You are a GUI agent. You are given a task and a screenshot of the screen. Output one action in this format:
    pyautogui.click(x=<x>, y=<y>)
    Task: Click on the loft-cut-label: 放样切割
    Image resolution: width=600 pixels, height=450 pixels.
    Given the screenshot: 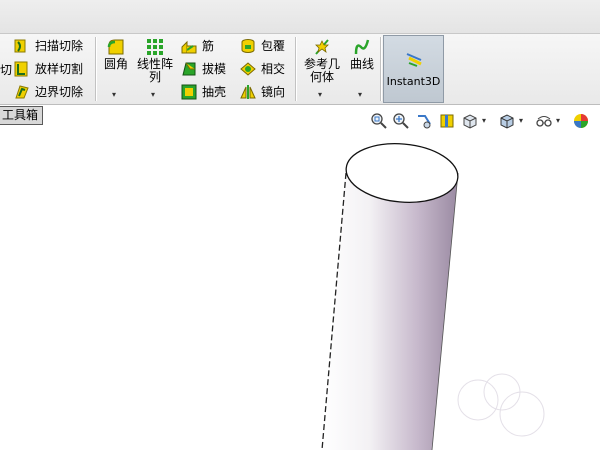 What is the action you would take?
    pyautogui.click(x=59, y=69)
    